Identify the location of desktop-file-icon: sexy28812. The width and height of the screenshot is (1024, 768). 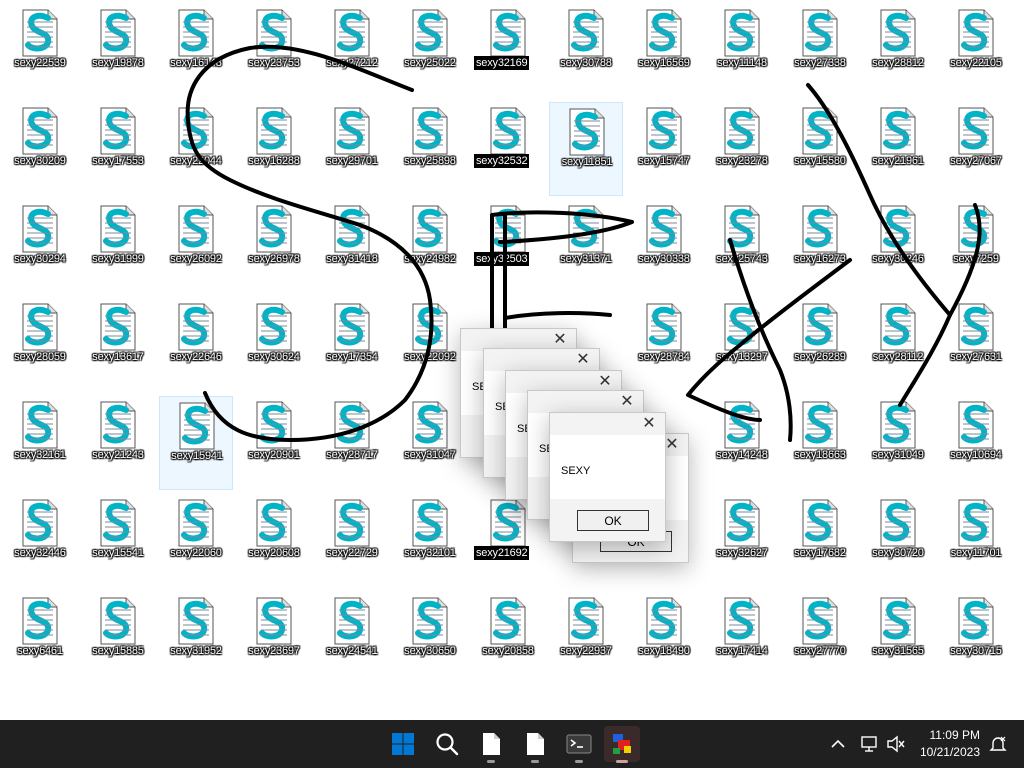
(898, 51).